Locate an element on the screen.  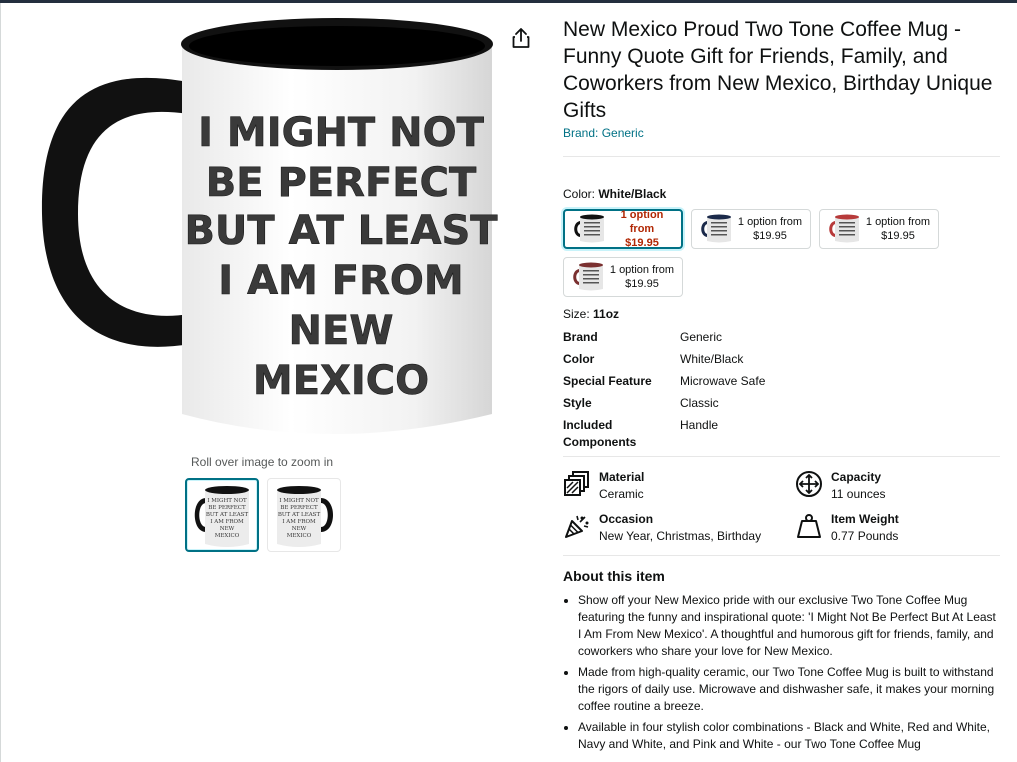
spec-row: Brand Generic is located at coordinates (781, 337).